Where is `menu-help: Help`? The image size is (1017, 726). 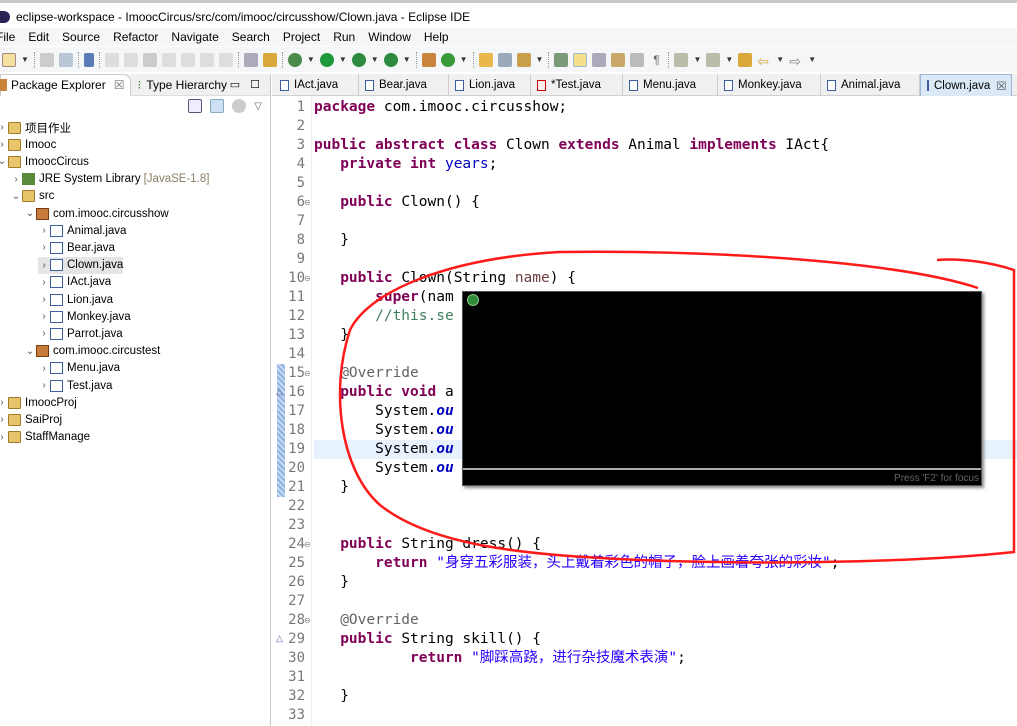
menu-help: Help is located at coordinates (436, 37).